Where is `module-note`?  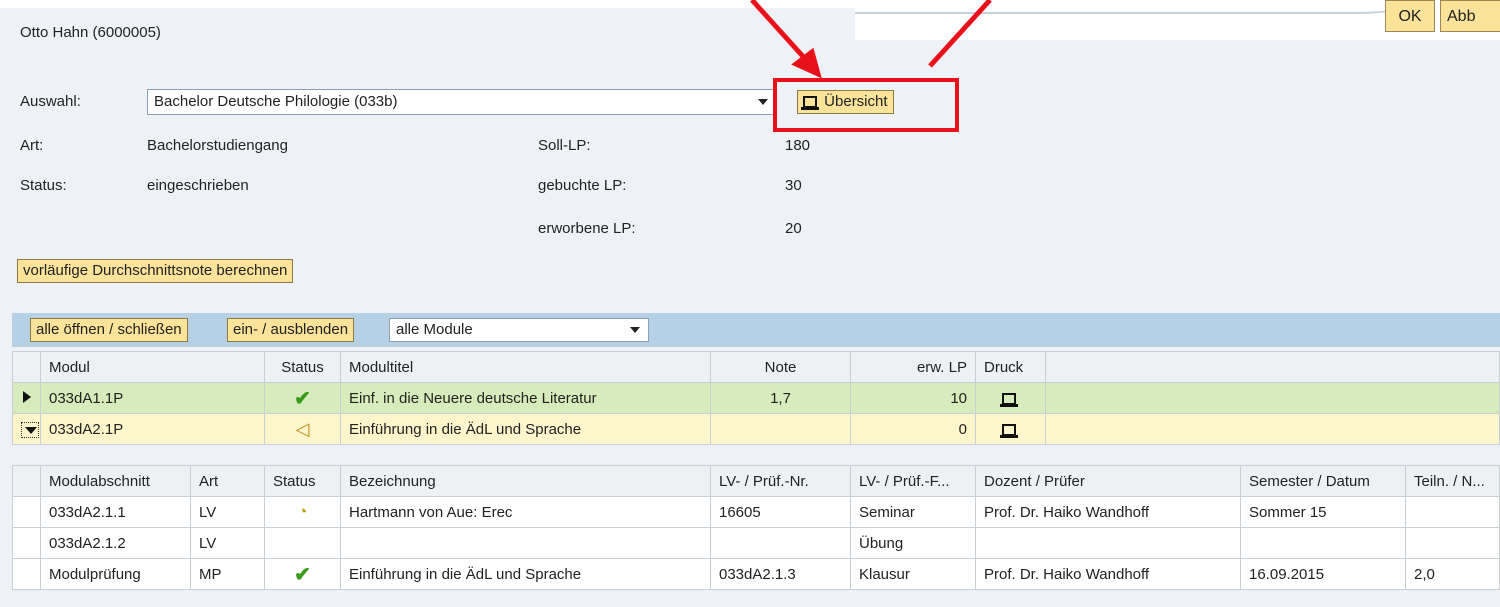 module-note is located at coordinates (780, 429).